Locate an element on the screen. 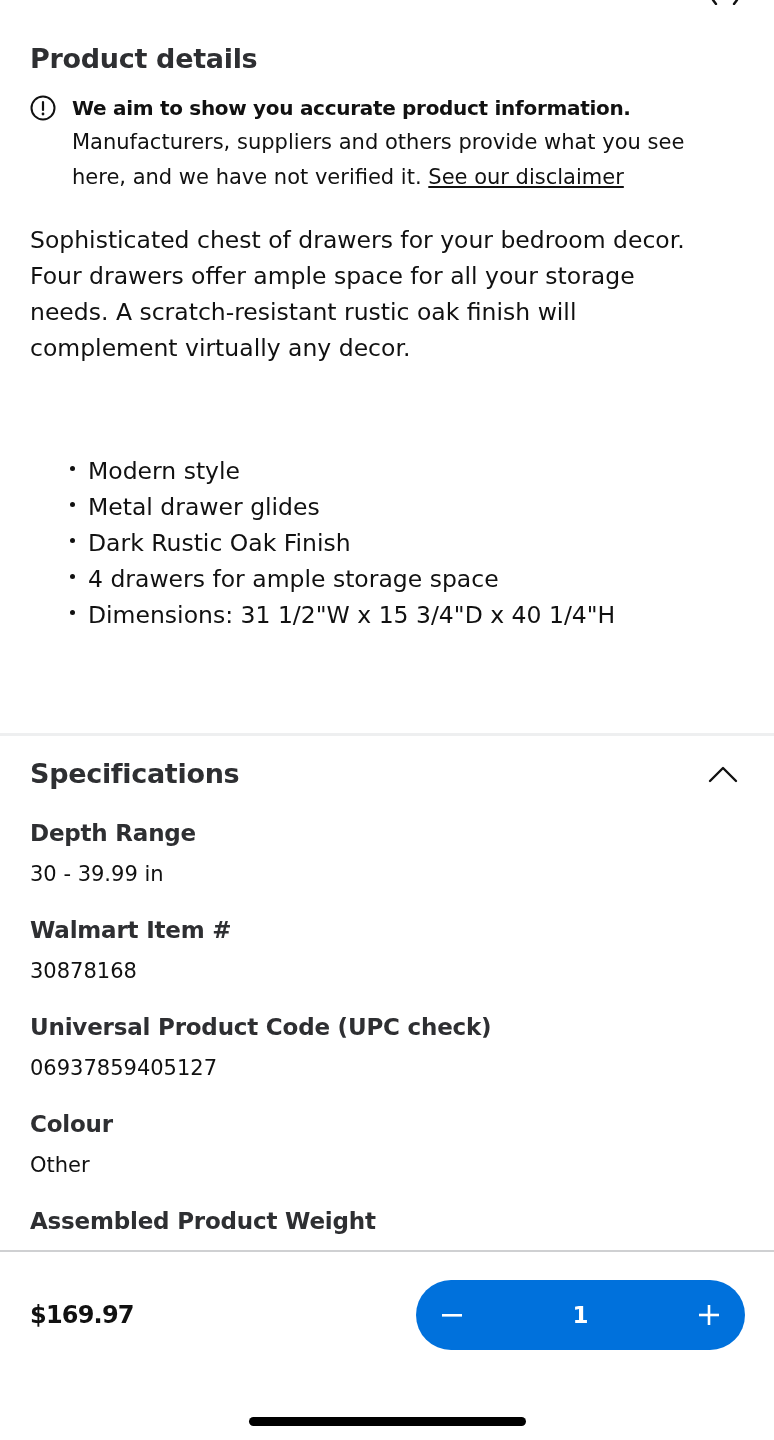 The image size is (774, 1440). decrease-button is located at coordinates (452, 1315).